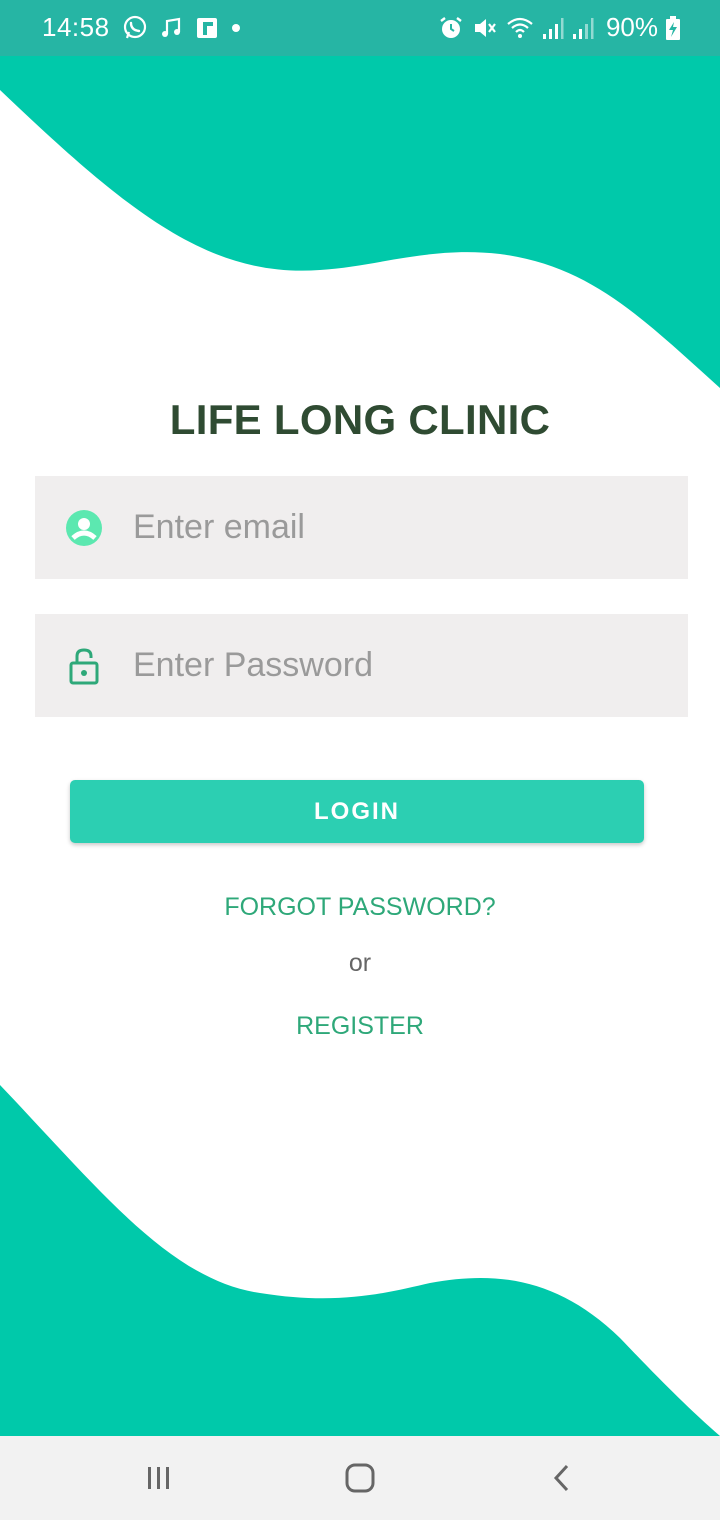  I want to click on status-time: 14:58, so click(76, 27).